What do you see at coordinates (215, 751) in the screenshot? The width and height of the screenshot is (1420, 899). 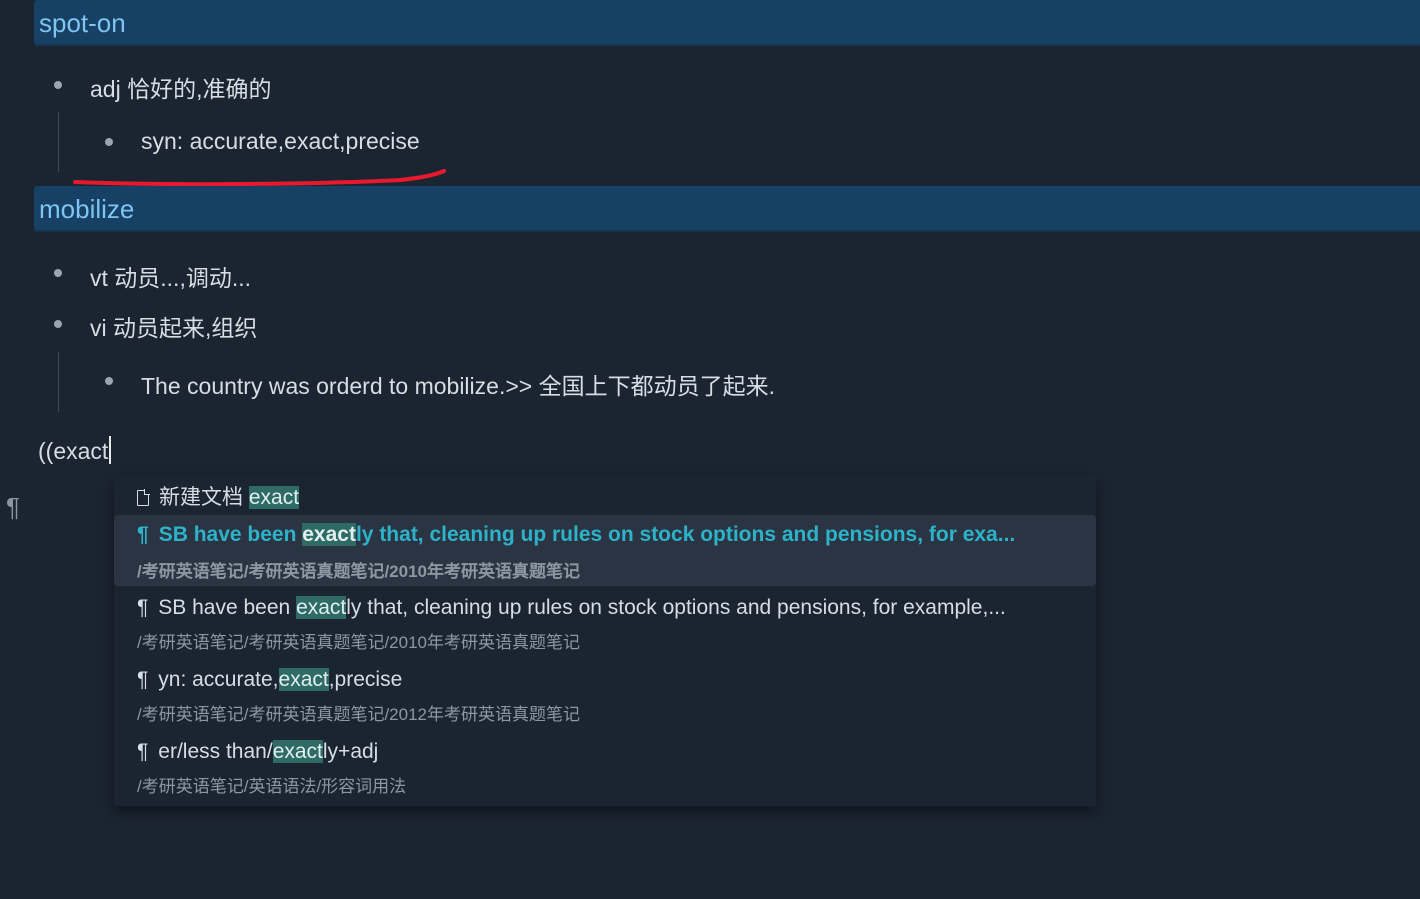 I see `result-text-pre: er/less than/` at bounding box center [215, 751].